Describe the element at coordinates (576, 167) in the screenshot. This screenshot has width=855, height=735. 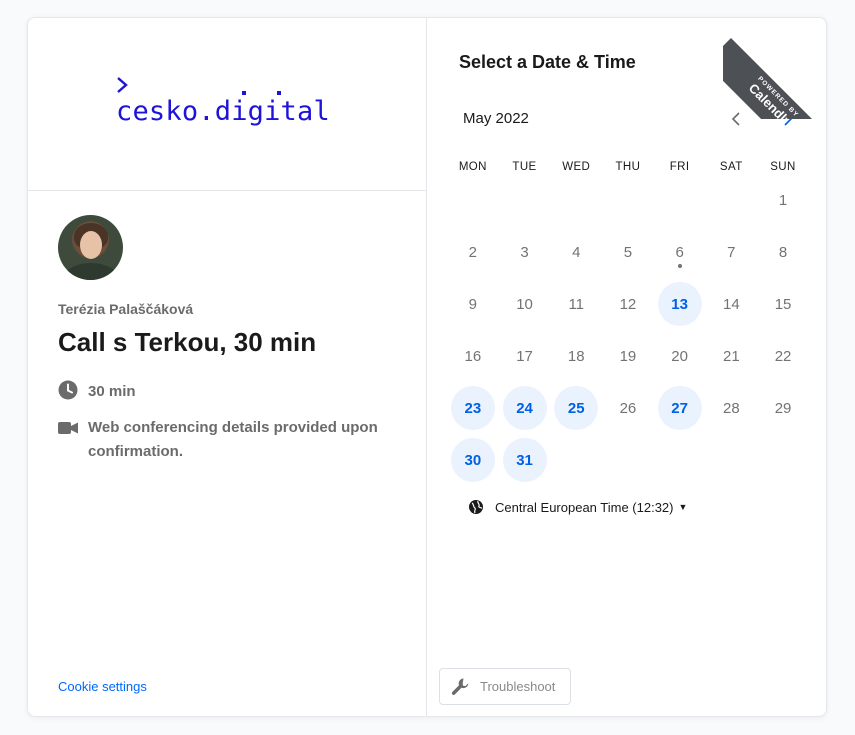
I see `weekday-label: WED` at that location.